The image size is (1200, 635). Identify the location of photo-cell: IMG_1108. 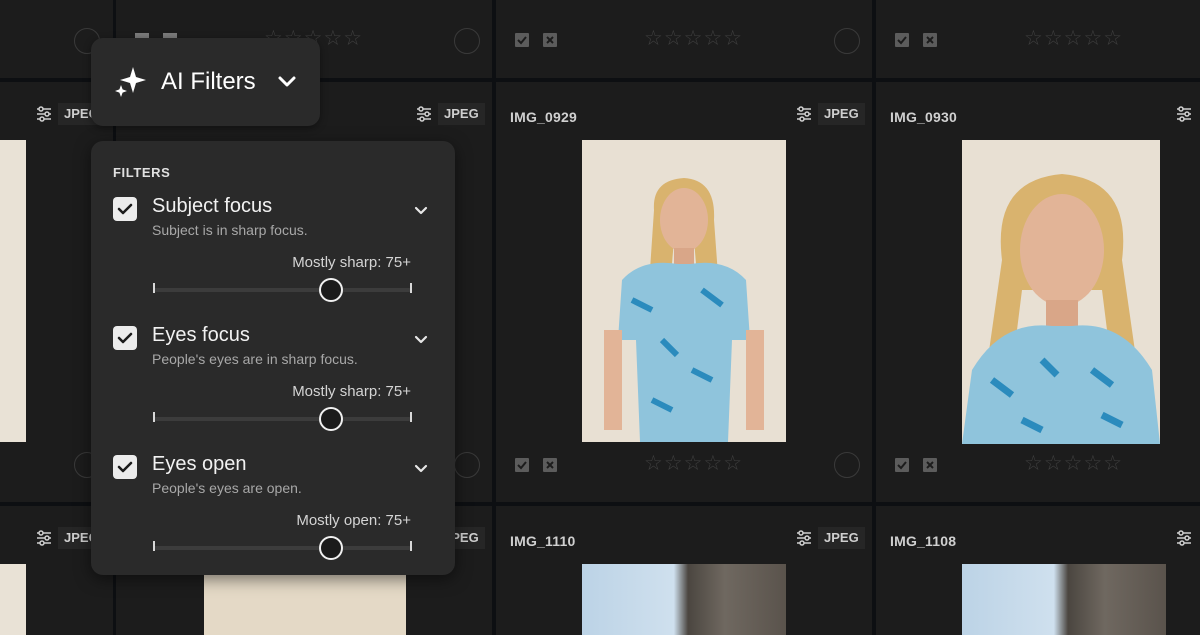
(1038, 570).